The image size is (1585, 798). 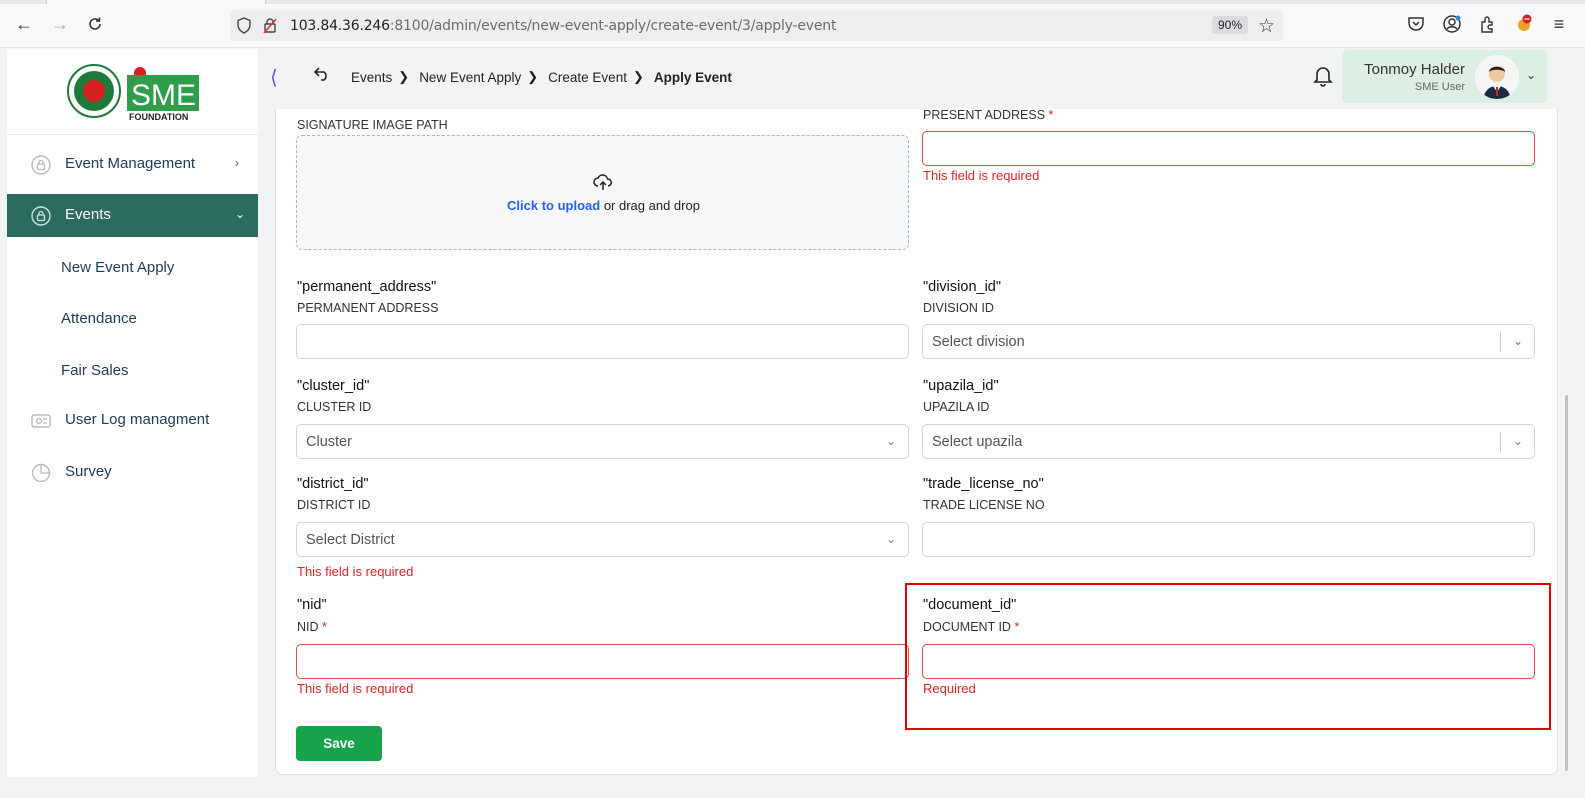 What do you see at coordinates (41, 421) in the screenshot?
I see `log-icon` at bounding box center [41, 421].